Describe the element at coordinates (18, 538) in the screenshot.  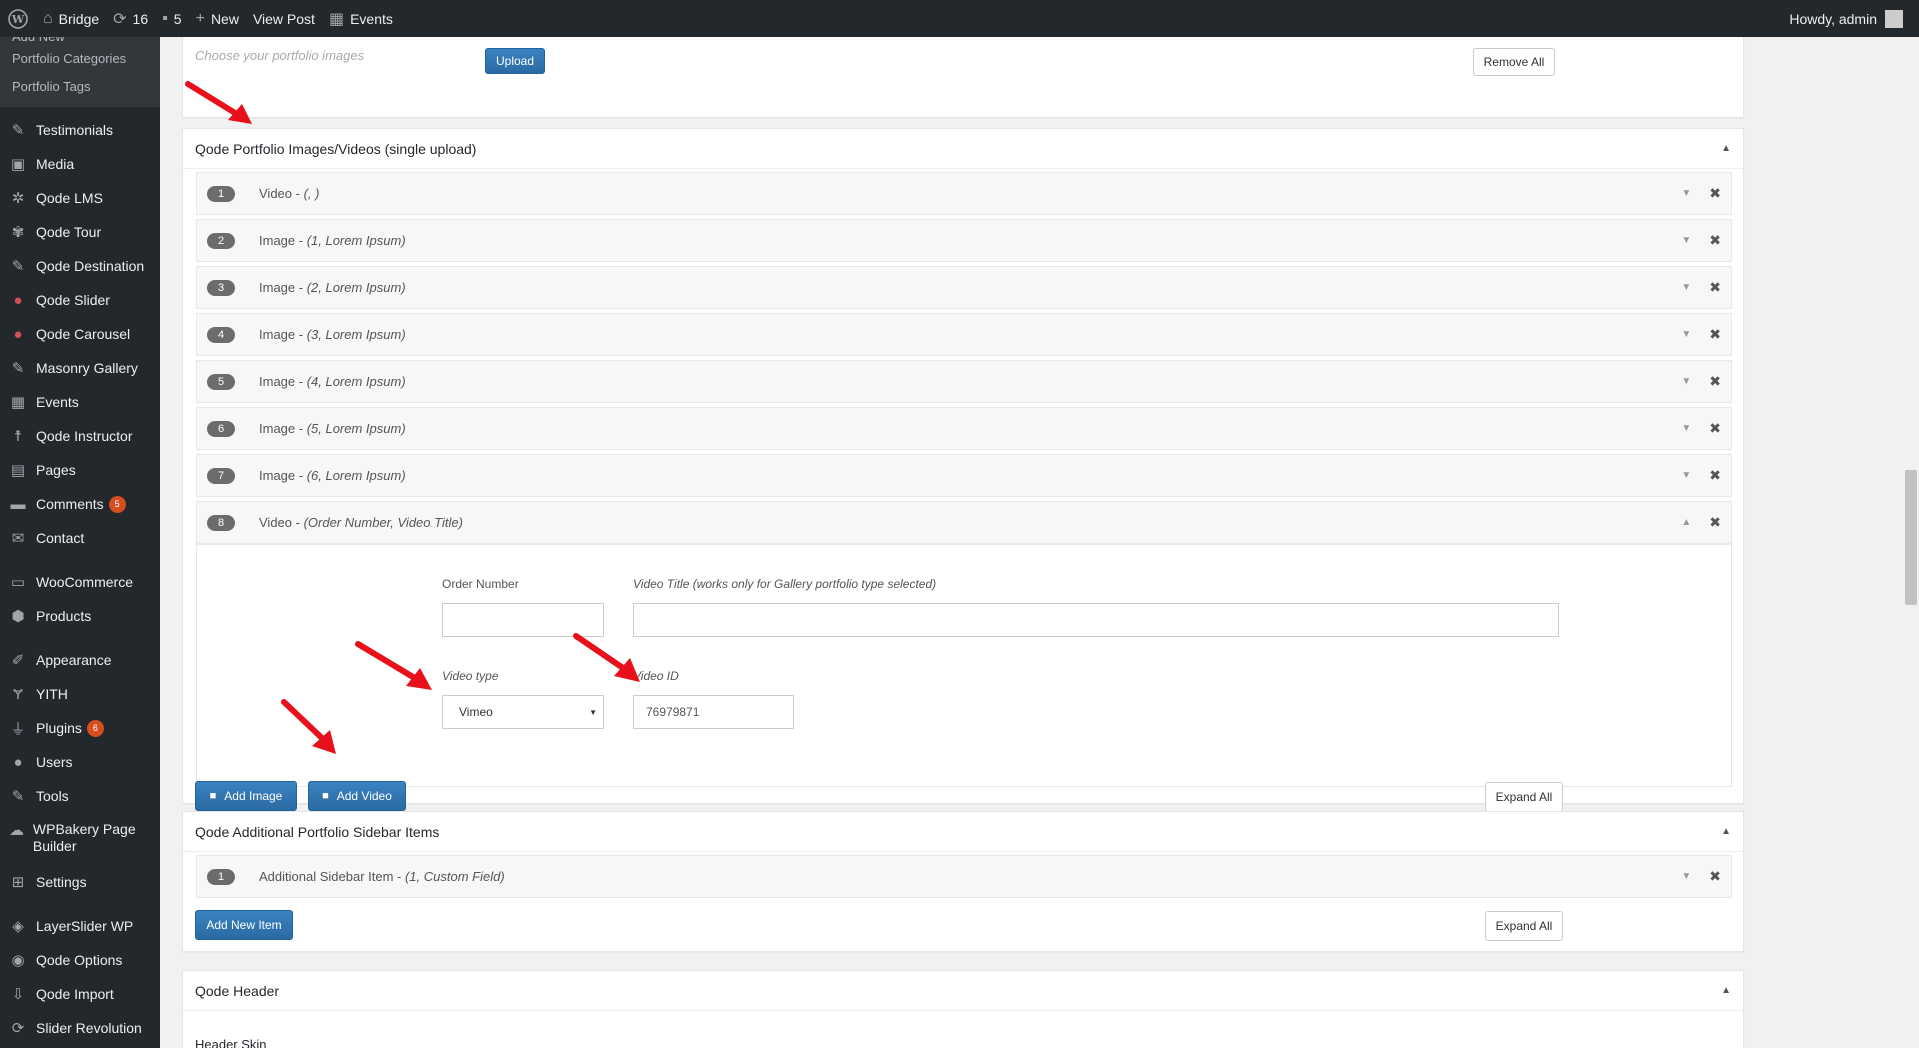
I see `mail-icon: ✉` at that location.